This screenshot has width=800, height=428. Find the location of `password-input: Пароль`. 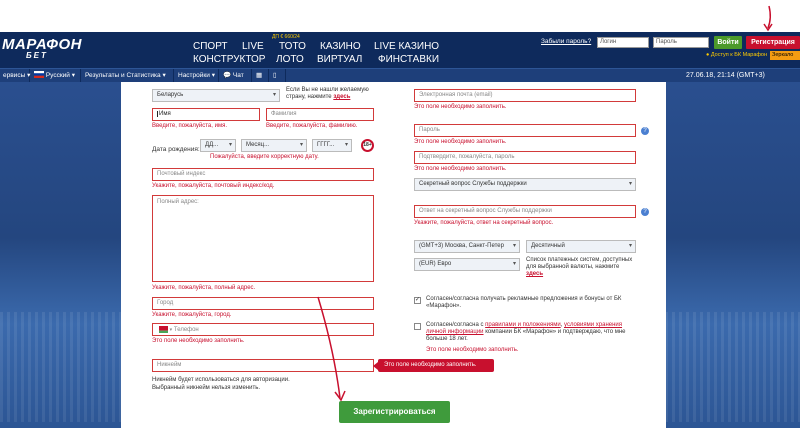

password-input: Пароль is located at coordinates (681, 42).